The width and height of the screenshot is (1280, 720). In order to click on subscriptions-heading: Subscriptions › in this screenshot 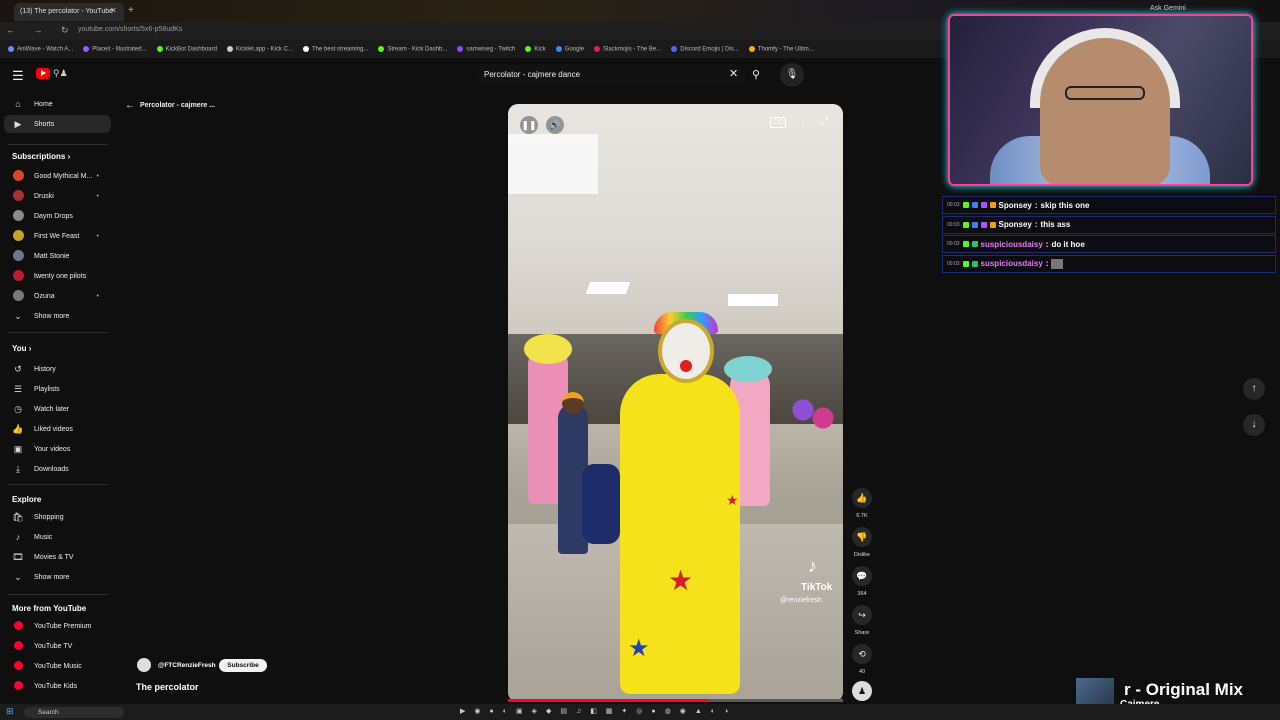, I will do `click(41, 156)`.